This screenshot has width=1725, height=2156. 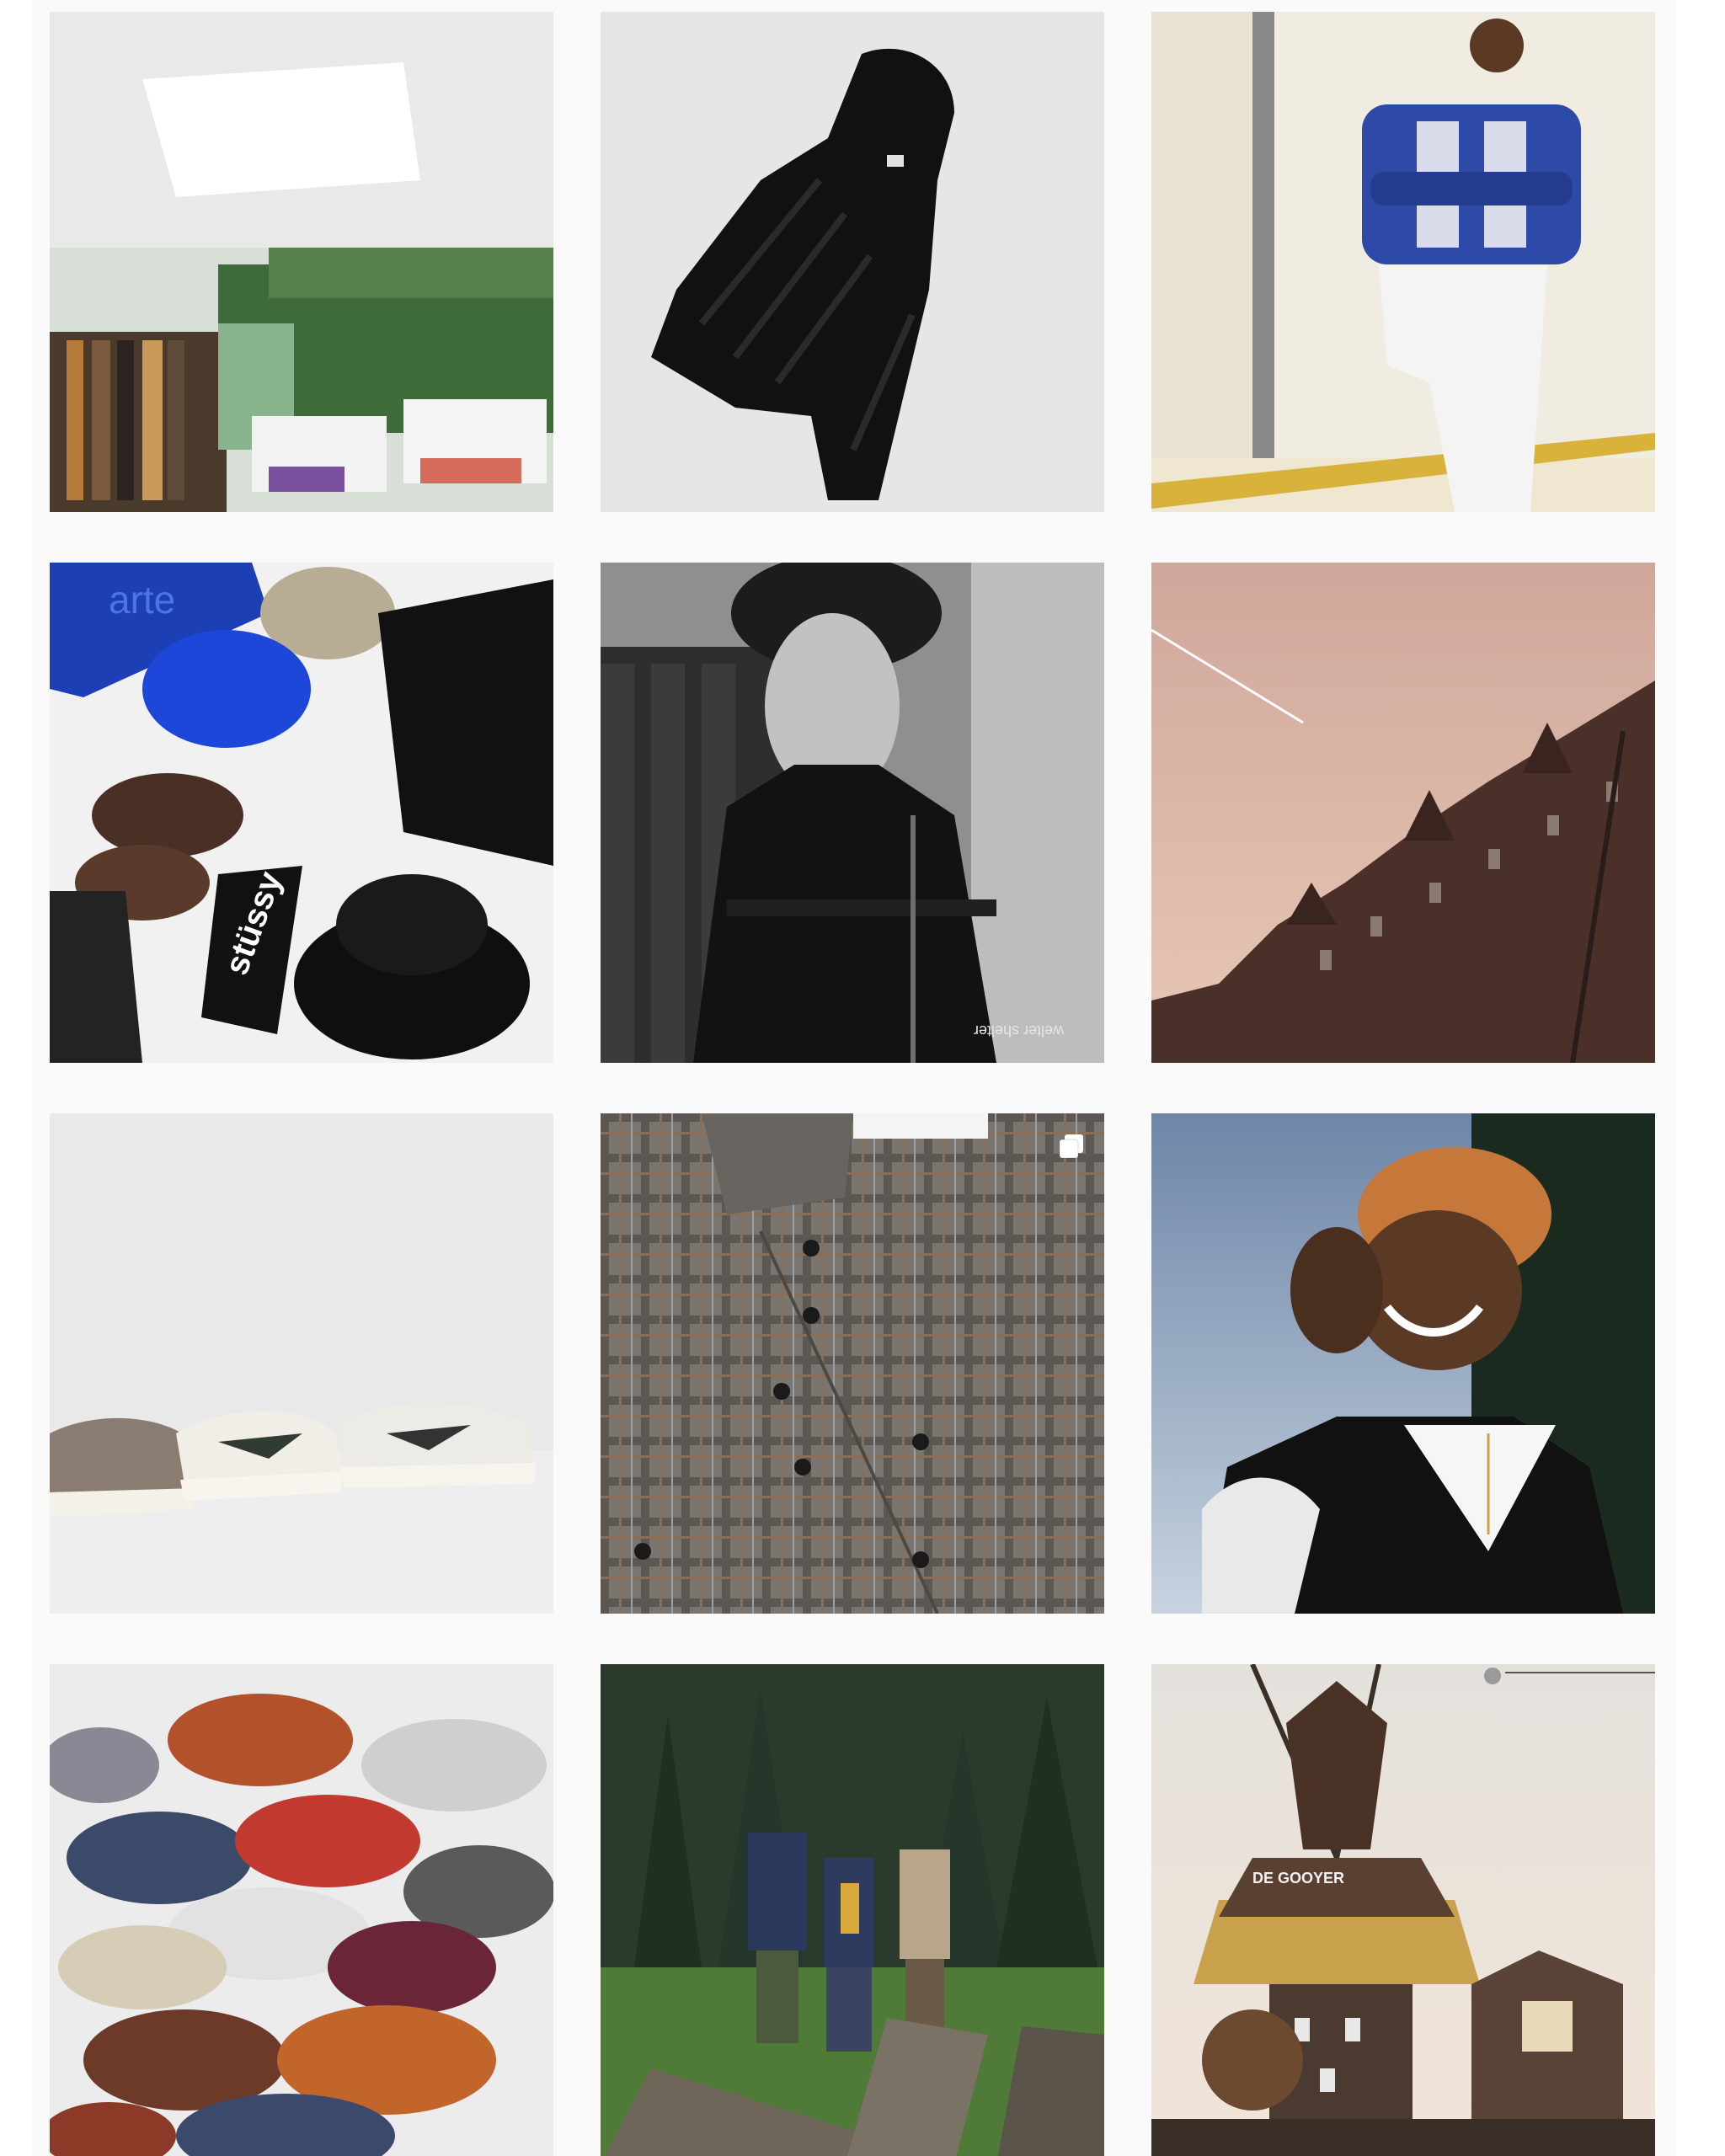 I want to click on post-image-model-black-beanie: welter shelter, so click(x=852, y=813).